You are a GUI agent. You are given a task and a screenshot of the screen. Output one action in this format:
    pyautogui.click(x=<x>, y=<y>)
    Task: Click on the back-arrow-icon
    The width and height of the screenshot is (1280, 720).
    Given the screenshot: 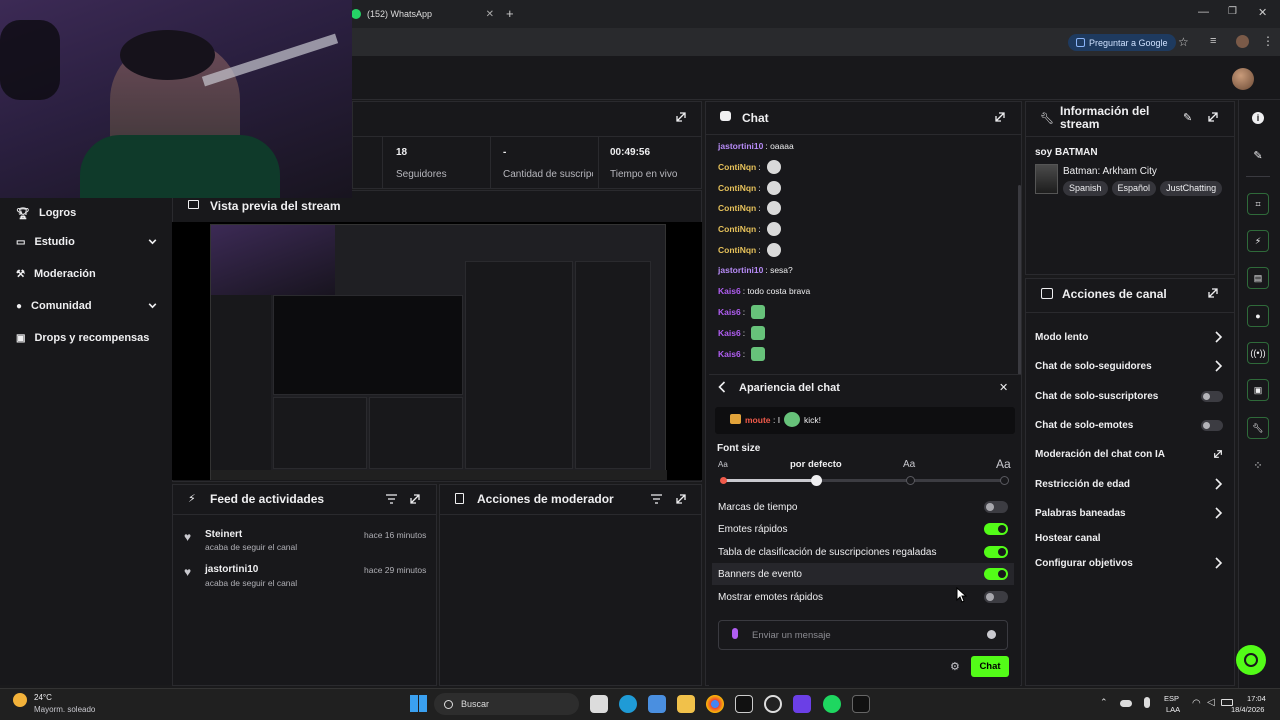 What is the action you would take?
    pyautogui.click(x=722, y=387)
    